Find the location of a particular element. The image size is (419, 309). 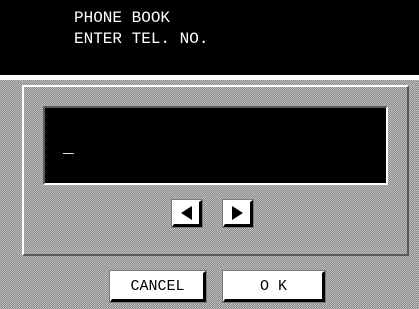

cancel-button-label: CANCEL is located at coordinates (157, 286).